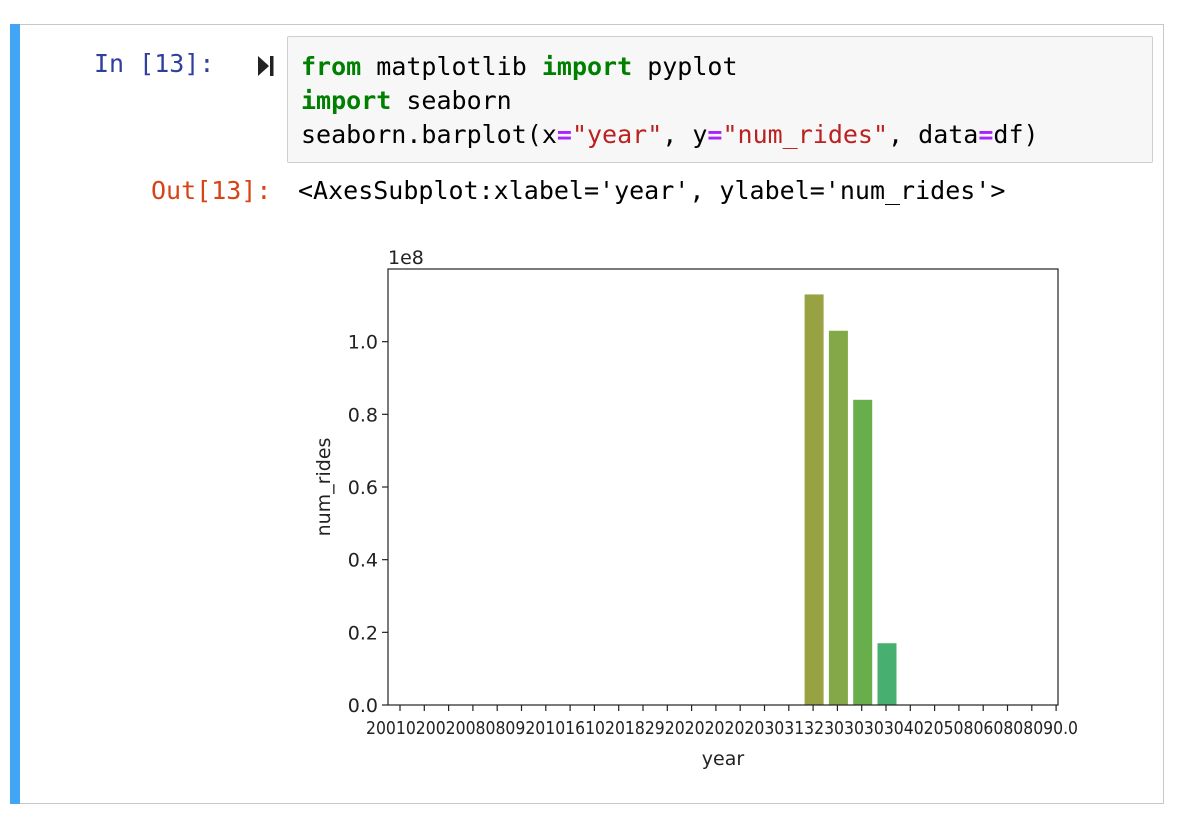 The height and width of the screenshot is (817, 1177). I want to click on y-tick-label: 0.6, so click(363, 488).